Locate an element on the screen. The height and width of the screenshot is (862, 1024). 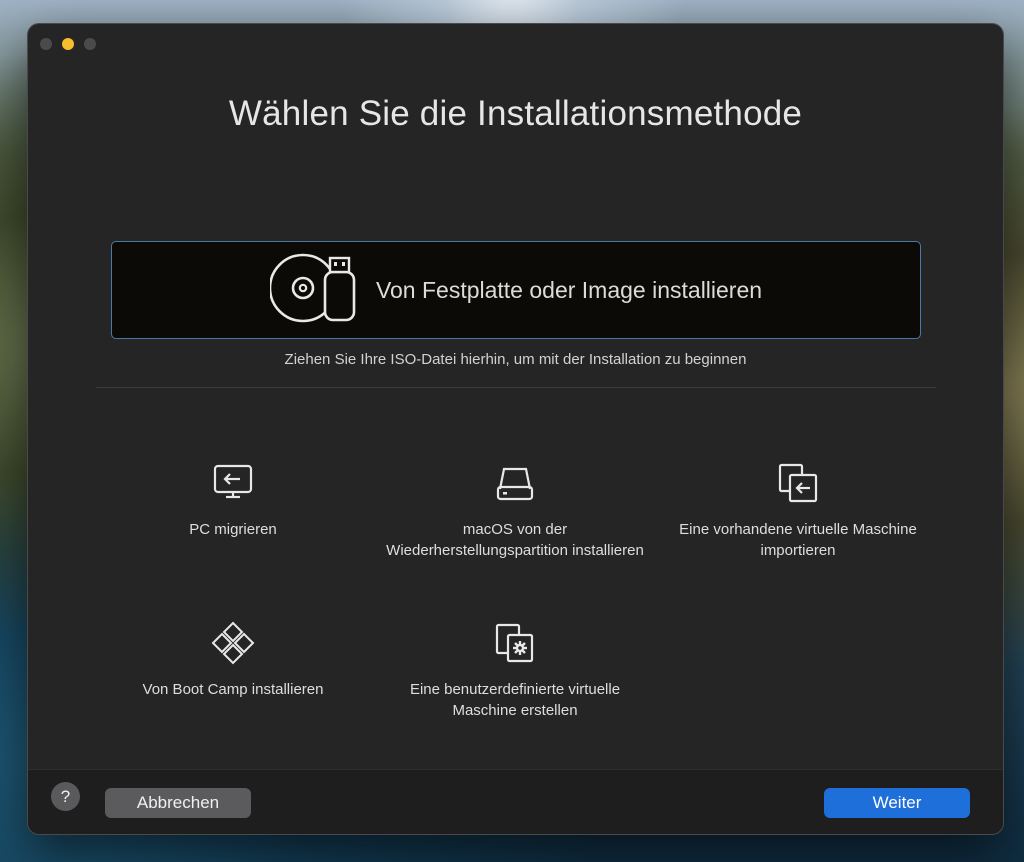
next-button: Weiter is located at coordinates (897, 803).